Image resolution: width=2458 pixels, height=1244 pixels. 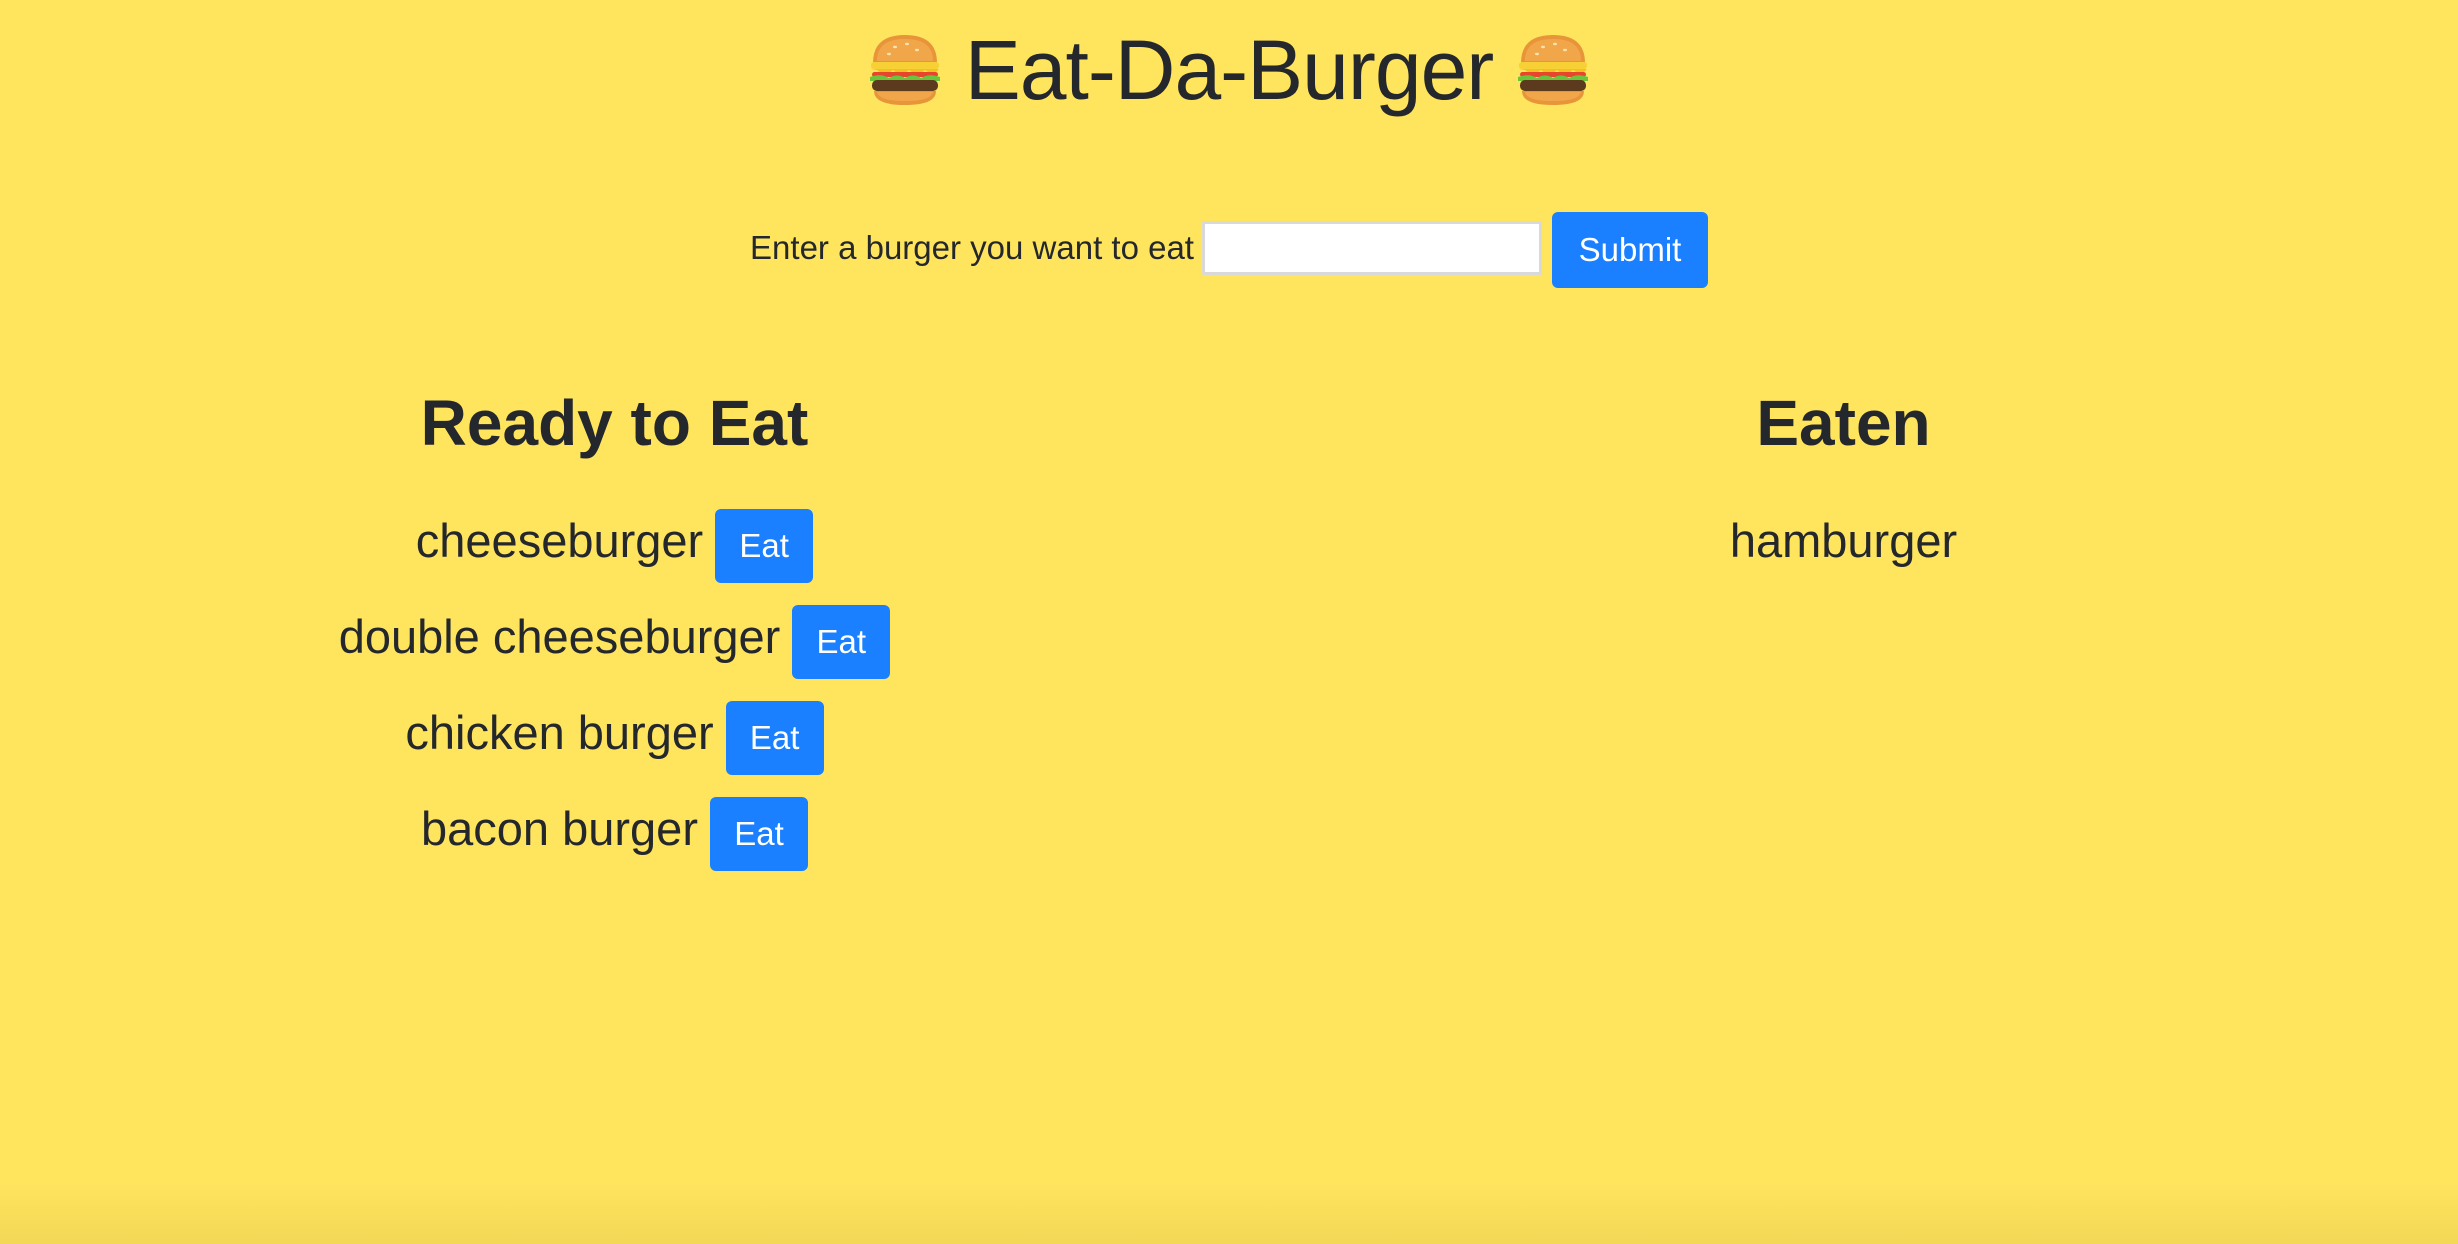 I want to click on list-item: cheeseburger Eat, so click(x=614, y=544).